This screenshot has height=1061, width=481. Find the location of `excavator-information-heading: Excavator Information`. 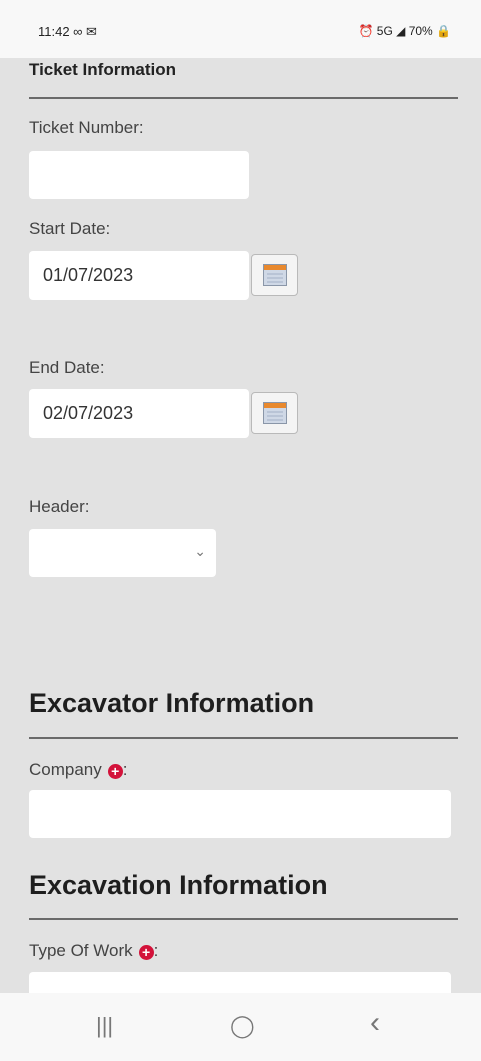

excavator-information-heading: Excavator Information is located at coordinates (172, 703).